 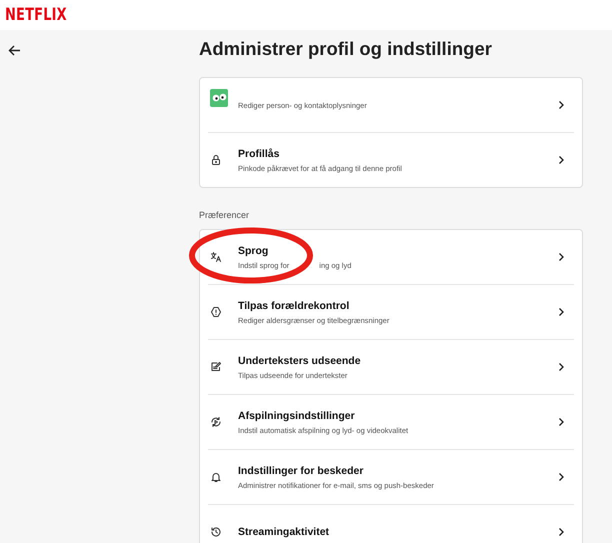 I want to click on row-title: Tilpas forældrekontrol, so click(x=294, y=306).